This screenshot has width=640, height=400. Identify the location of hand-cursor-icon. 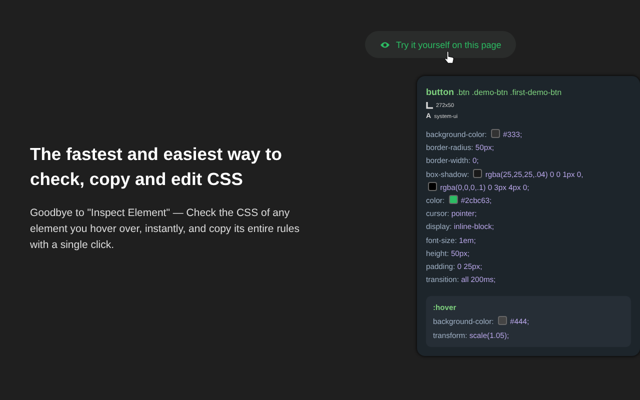
(449, 57).